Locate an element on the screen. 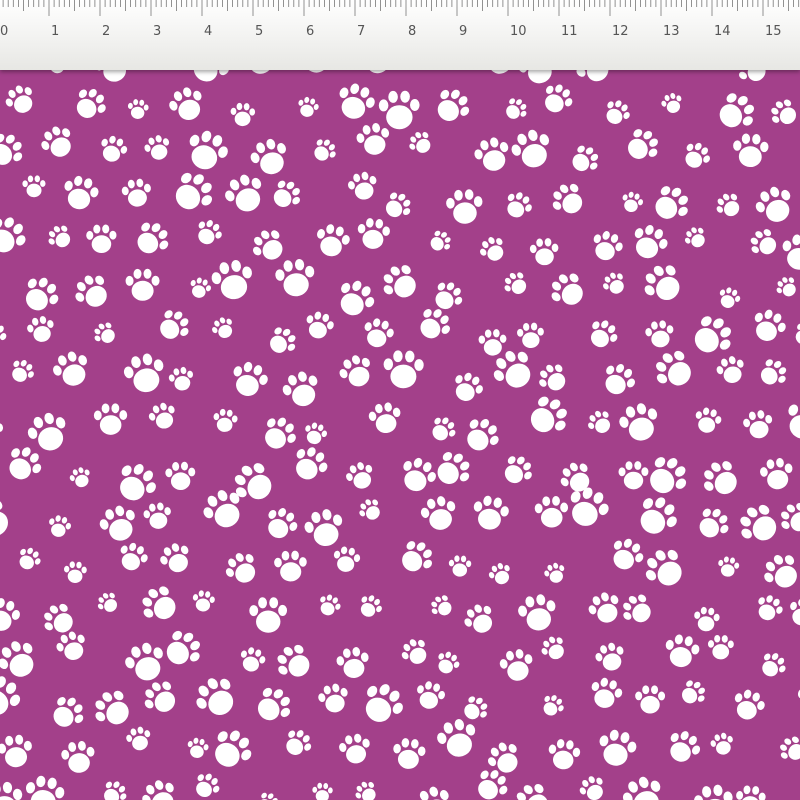 This screenshot has height=800, width=800. ruler-label: 5 is located at coordinates (259, 31).